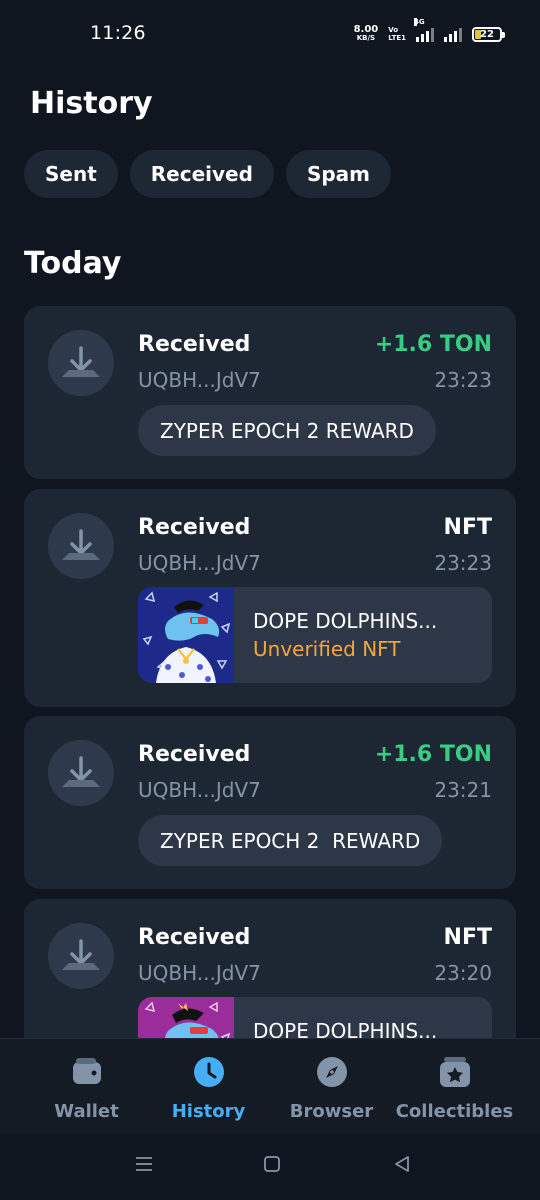  Describe the element at coordinates (397, 34) in the screenshot. I see `volte-indicator: Vo LTE1` at that location.